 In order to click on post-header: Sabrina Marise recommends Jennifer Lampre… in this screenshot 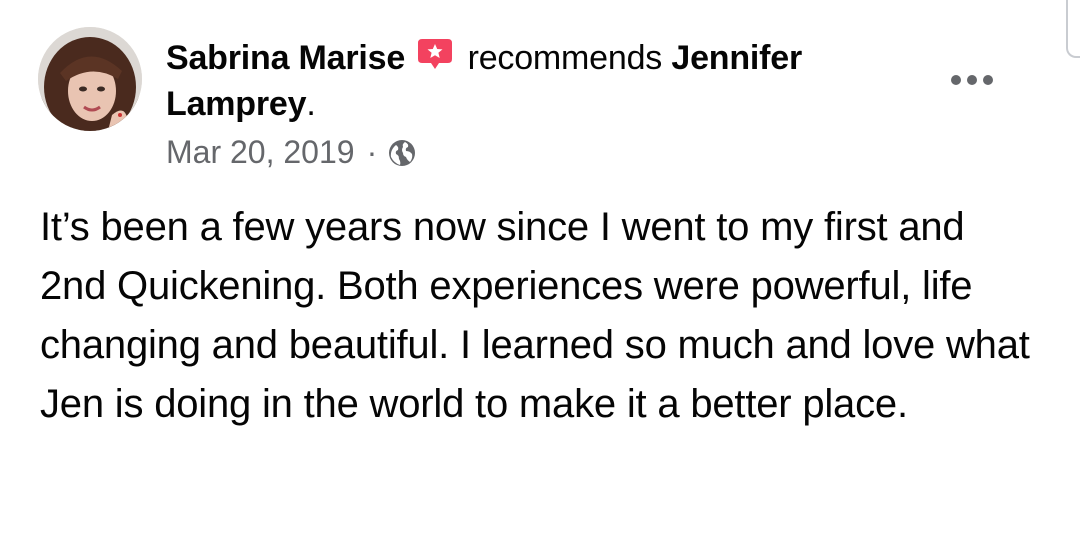, I will do `click(526, 81)`.